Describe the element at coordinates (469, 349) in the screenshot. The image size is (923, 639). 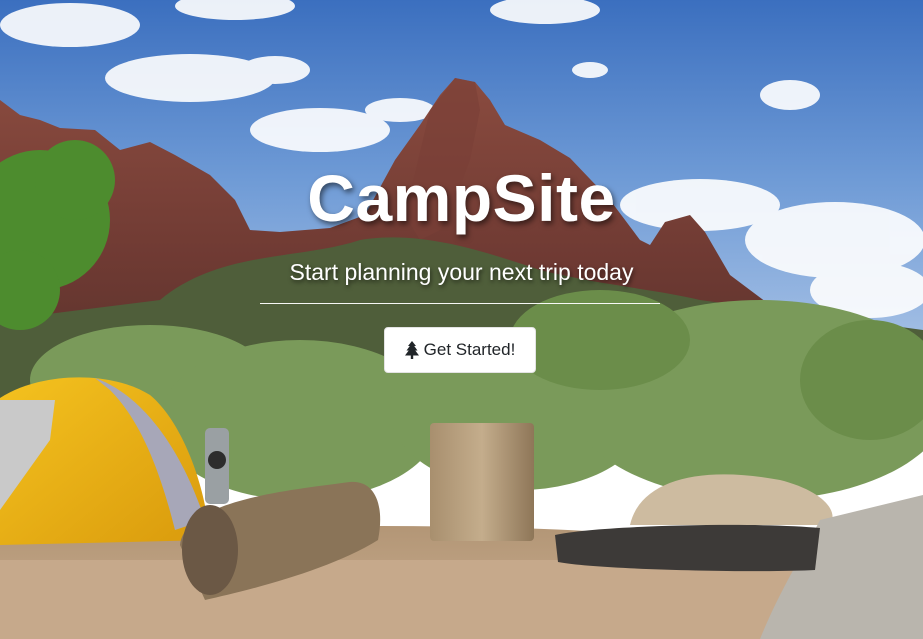
I see `get-started-label: Get Started!` at that location.